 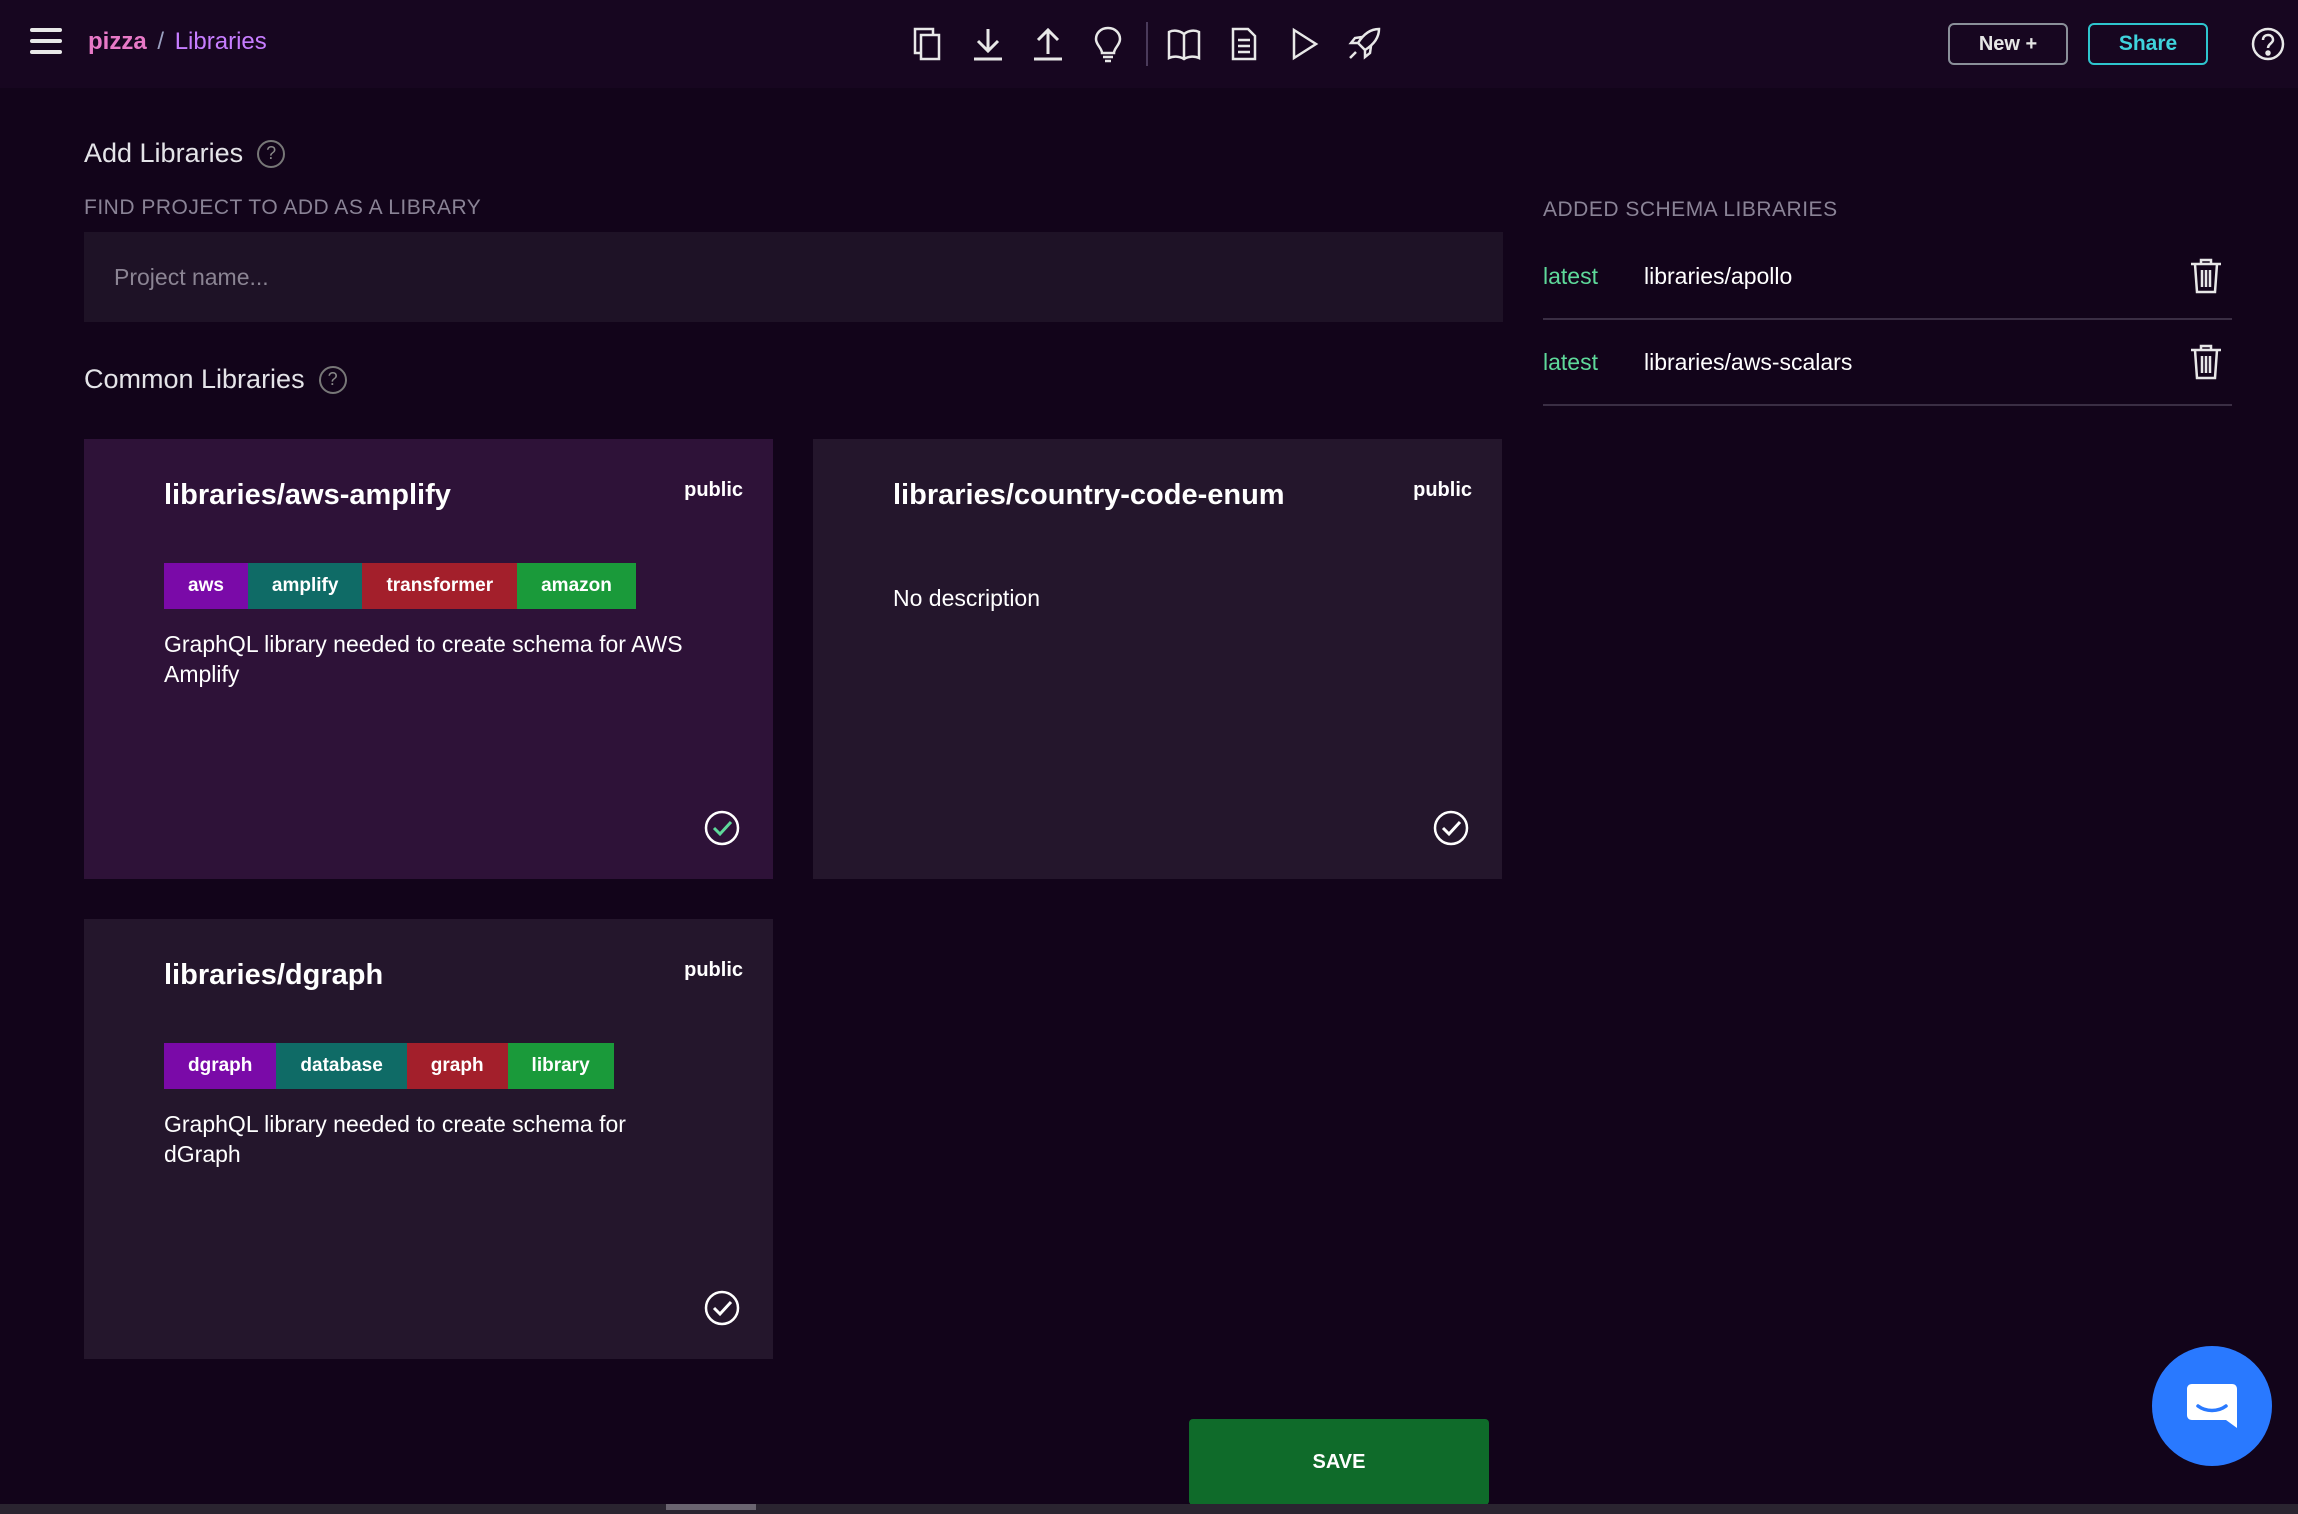 I want to click on help-icon, so click(x=2268, y=44).